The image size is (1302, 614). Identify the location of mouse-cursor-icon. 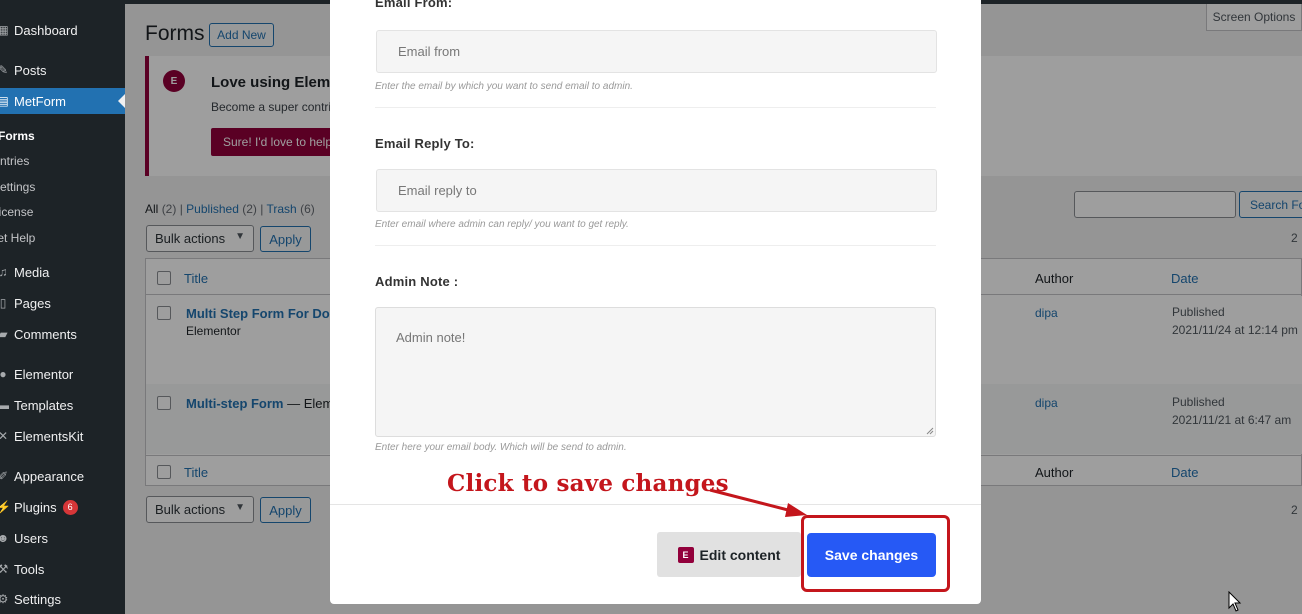
(1235, 601).